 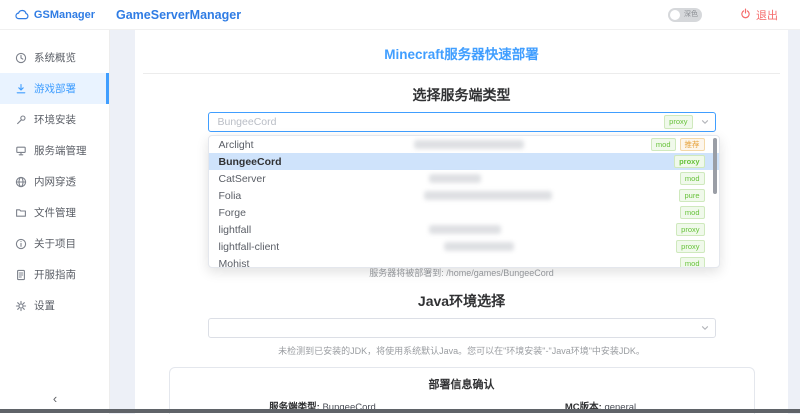 I want to click on page-title: Minecraft服务器快速部署, so click(x=461, y=54).